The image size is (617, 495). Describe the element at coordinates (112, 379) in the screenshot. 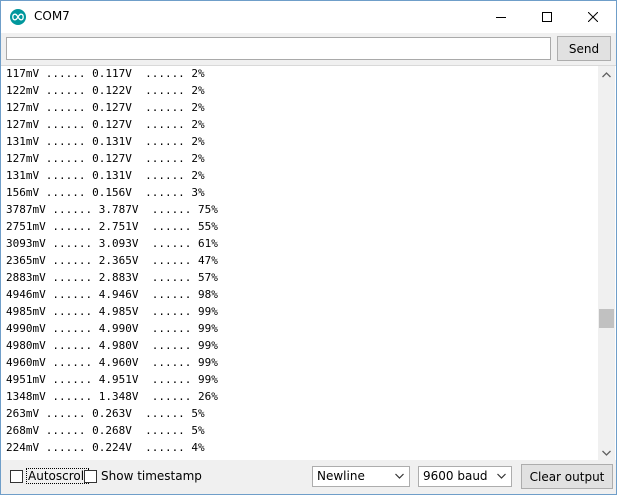

I see `output-line: 4951mV ...... 4.951V ...... 99%` at that location.